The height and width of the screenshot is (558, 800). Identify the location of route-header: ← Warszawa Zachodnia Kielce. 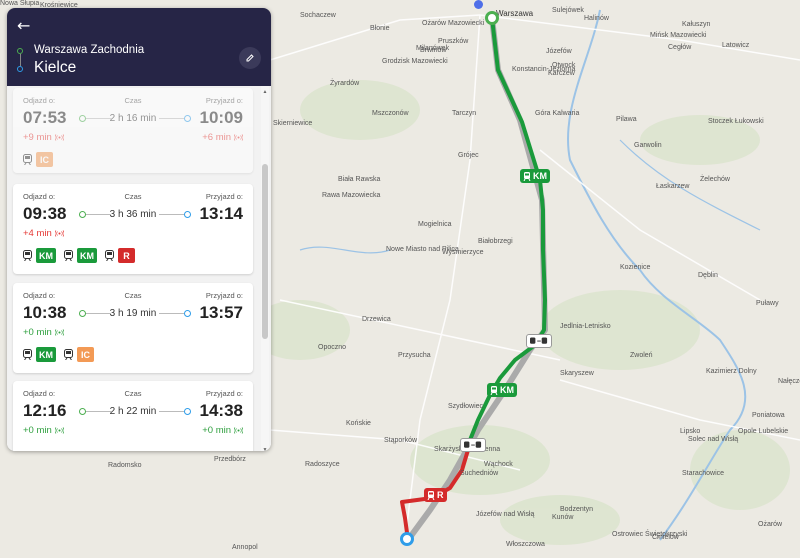
(139, 47).